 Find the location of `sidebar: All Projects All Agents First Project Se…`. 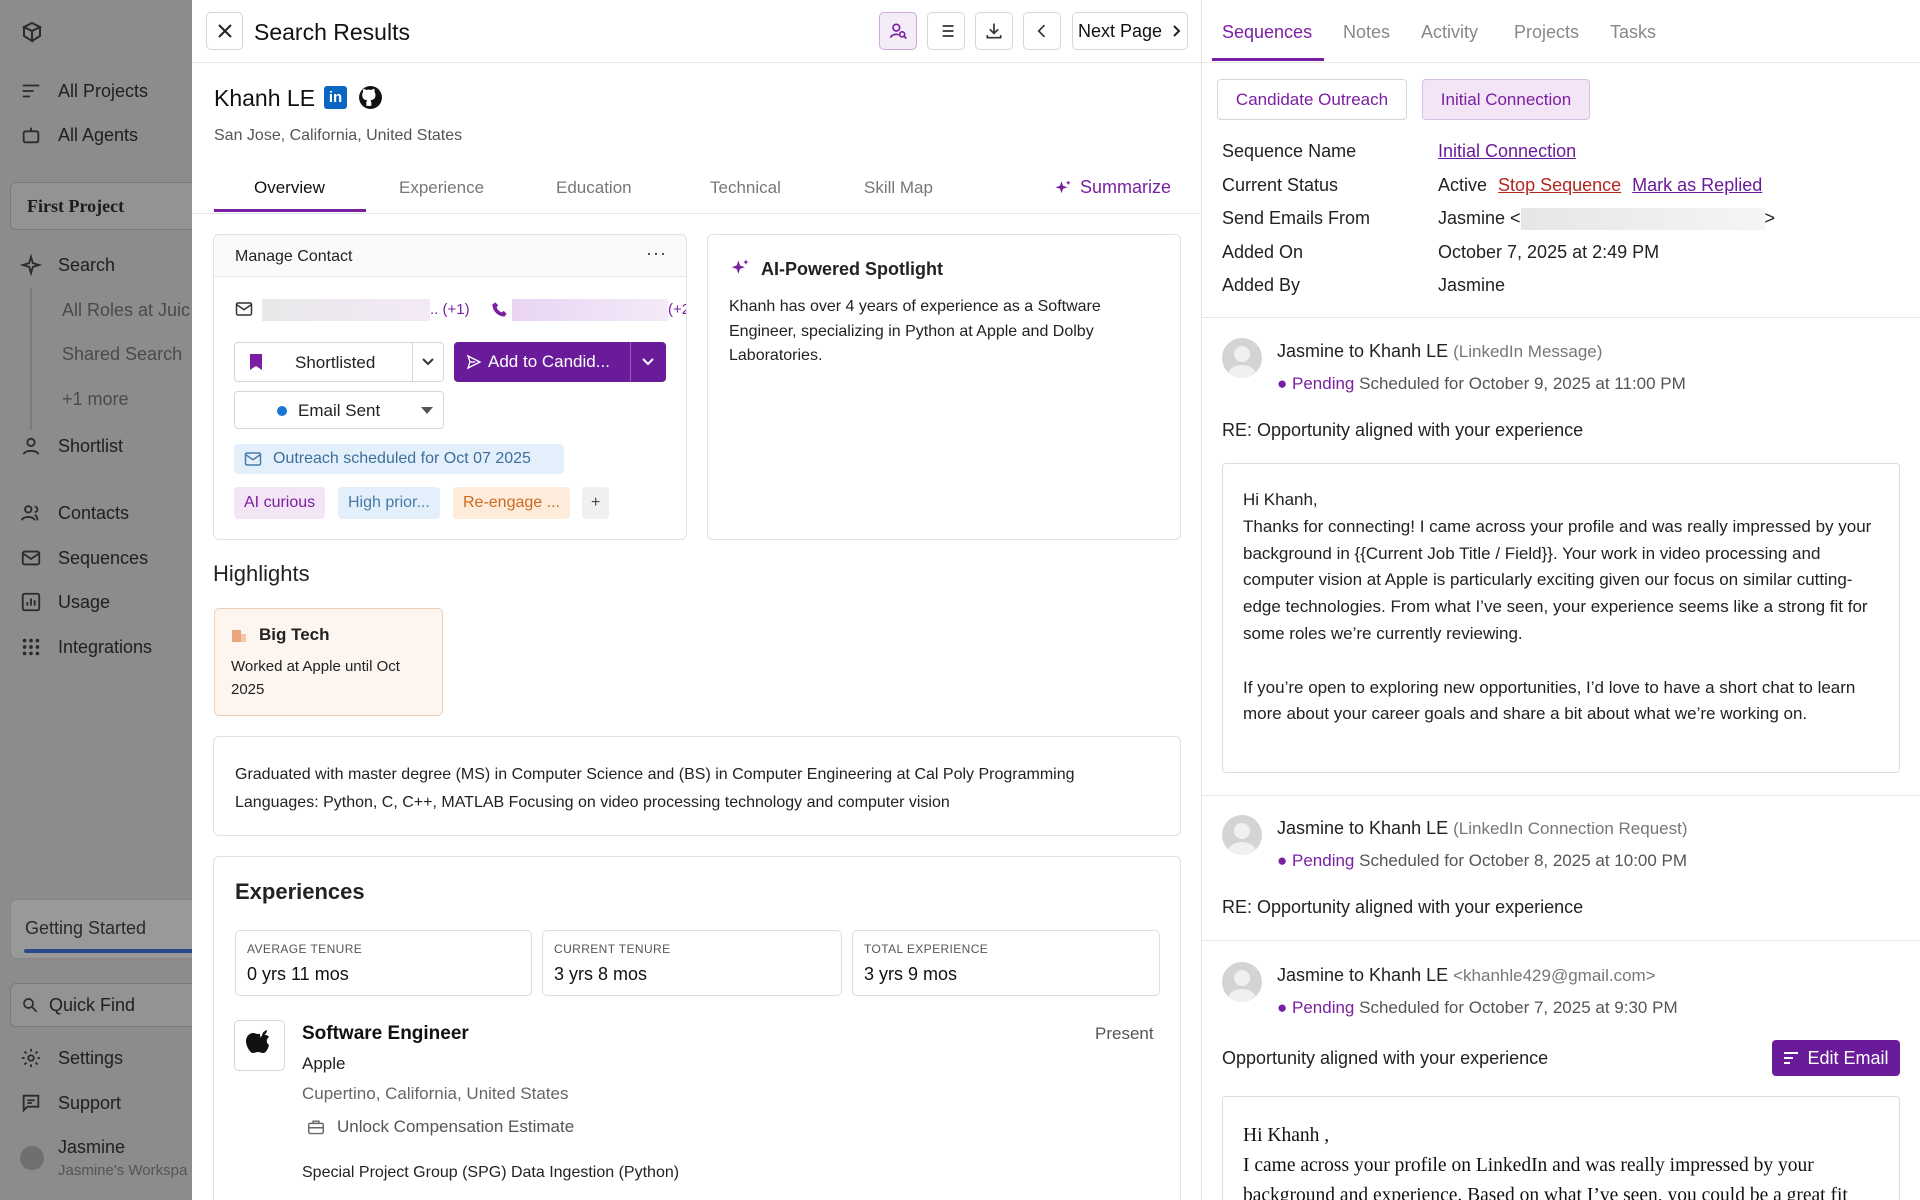

sidebar: All Projects All Agents First Project Se… is located at coordinates (96, 600).